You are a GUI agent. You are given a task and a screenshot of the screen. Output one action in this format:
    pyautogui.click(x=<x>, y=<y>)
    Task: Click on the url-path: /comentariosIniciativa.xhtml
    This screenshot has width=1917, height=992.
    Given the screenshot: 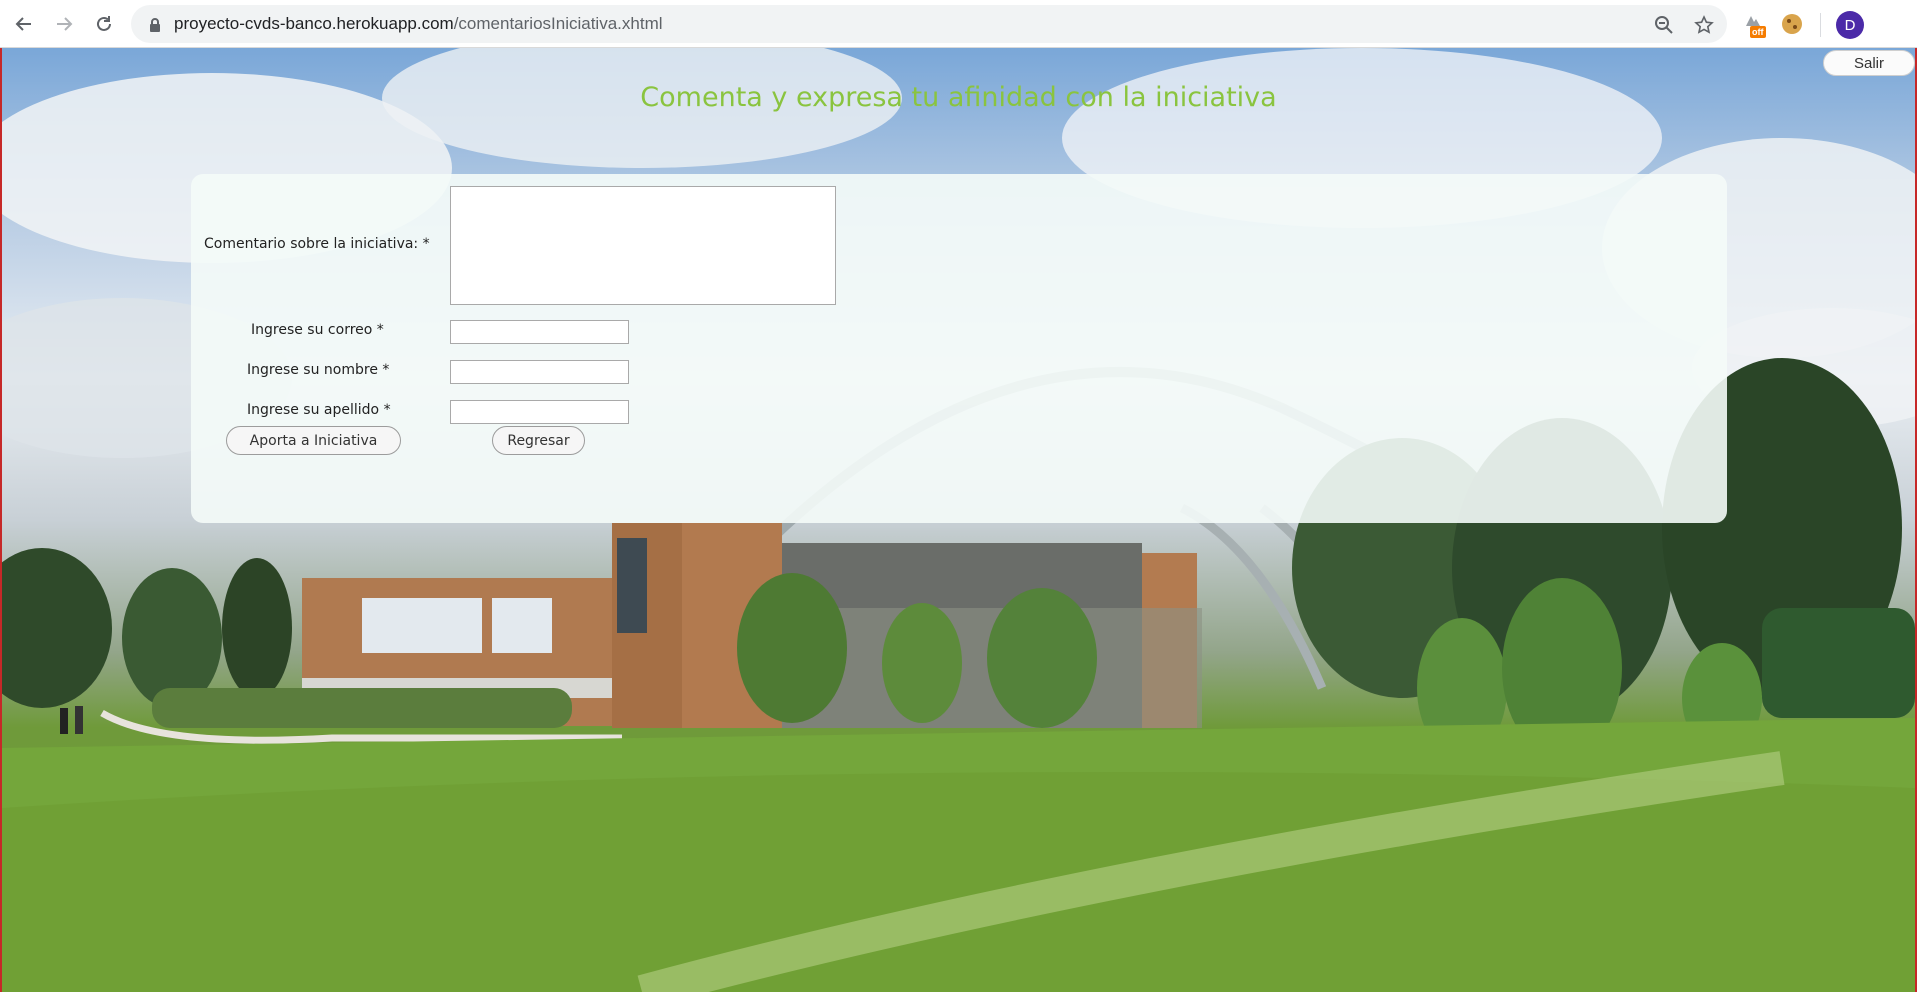 What is the action you would take?
    pyautogui.click(x=558, y=23)
    